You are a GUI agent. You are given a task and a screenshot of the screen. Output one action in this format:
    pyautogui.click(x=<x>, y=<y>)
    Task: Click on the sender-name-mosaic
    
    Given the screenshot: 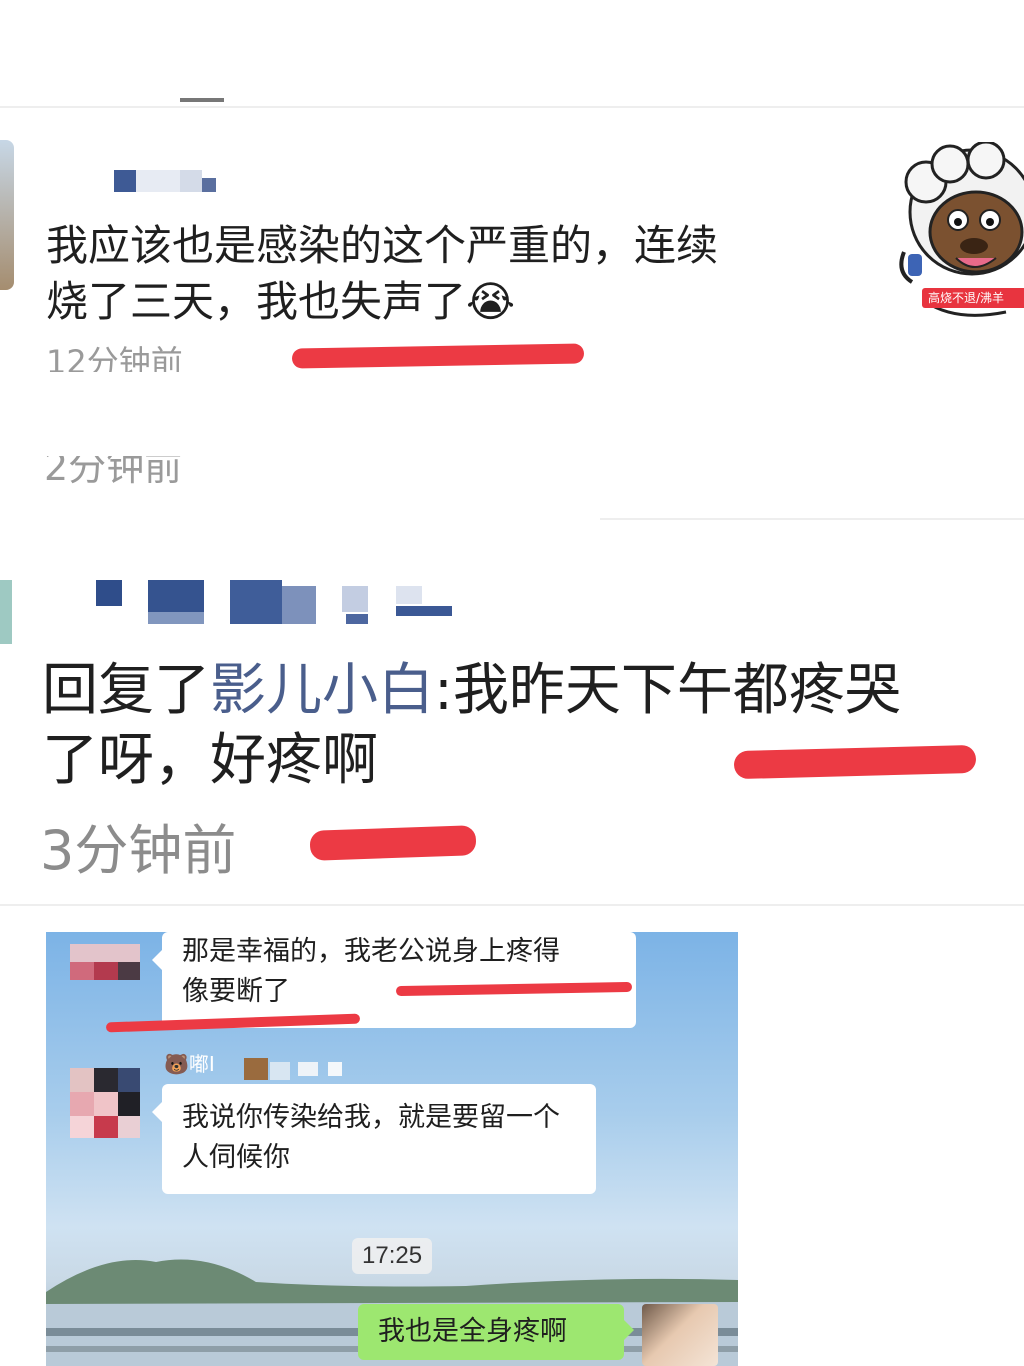 What is the action you would take?
    pyautogui.click(x=294, y=1069)
    